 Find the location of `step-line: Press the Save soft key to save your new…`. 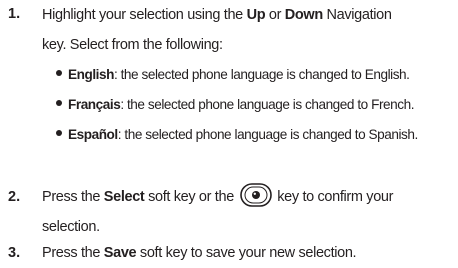

step-line: Press the Save soft key to save your new… is located at coordinates (199, 253).